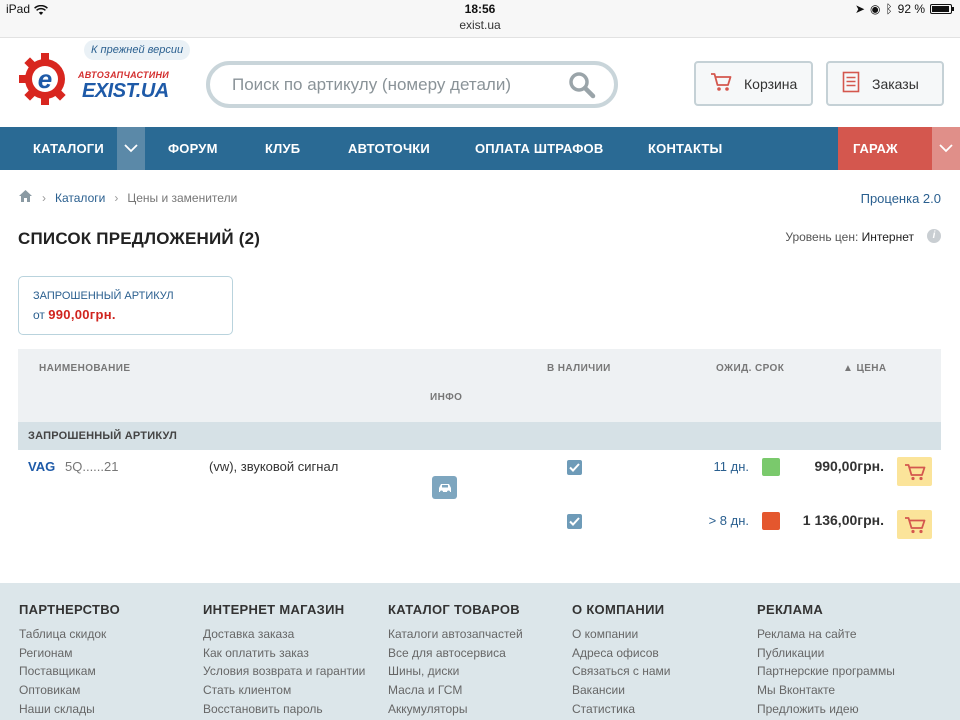 The image size is (960, 720). I want to click on footer-heading: РЕКЛАМА, so click(790, 609).